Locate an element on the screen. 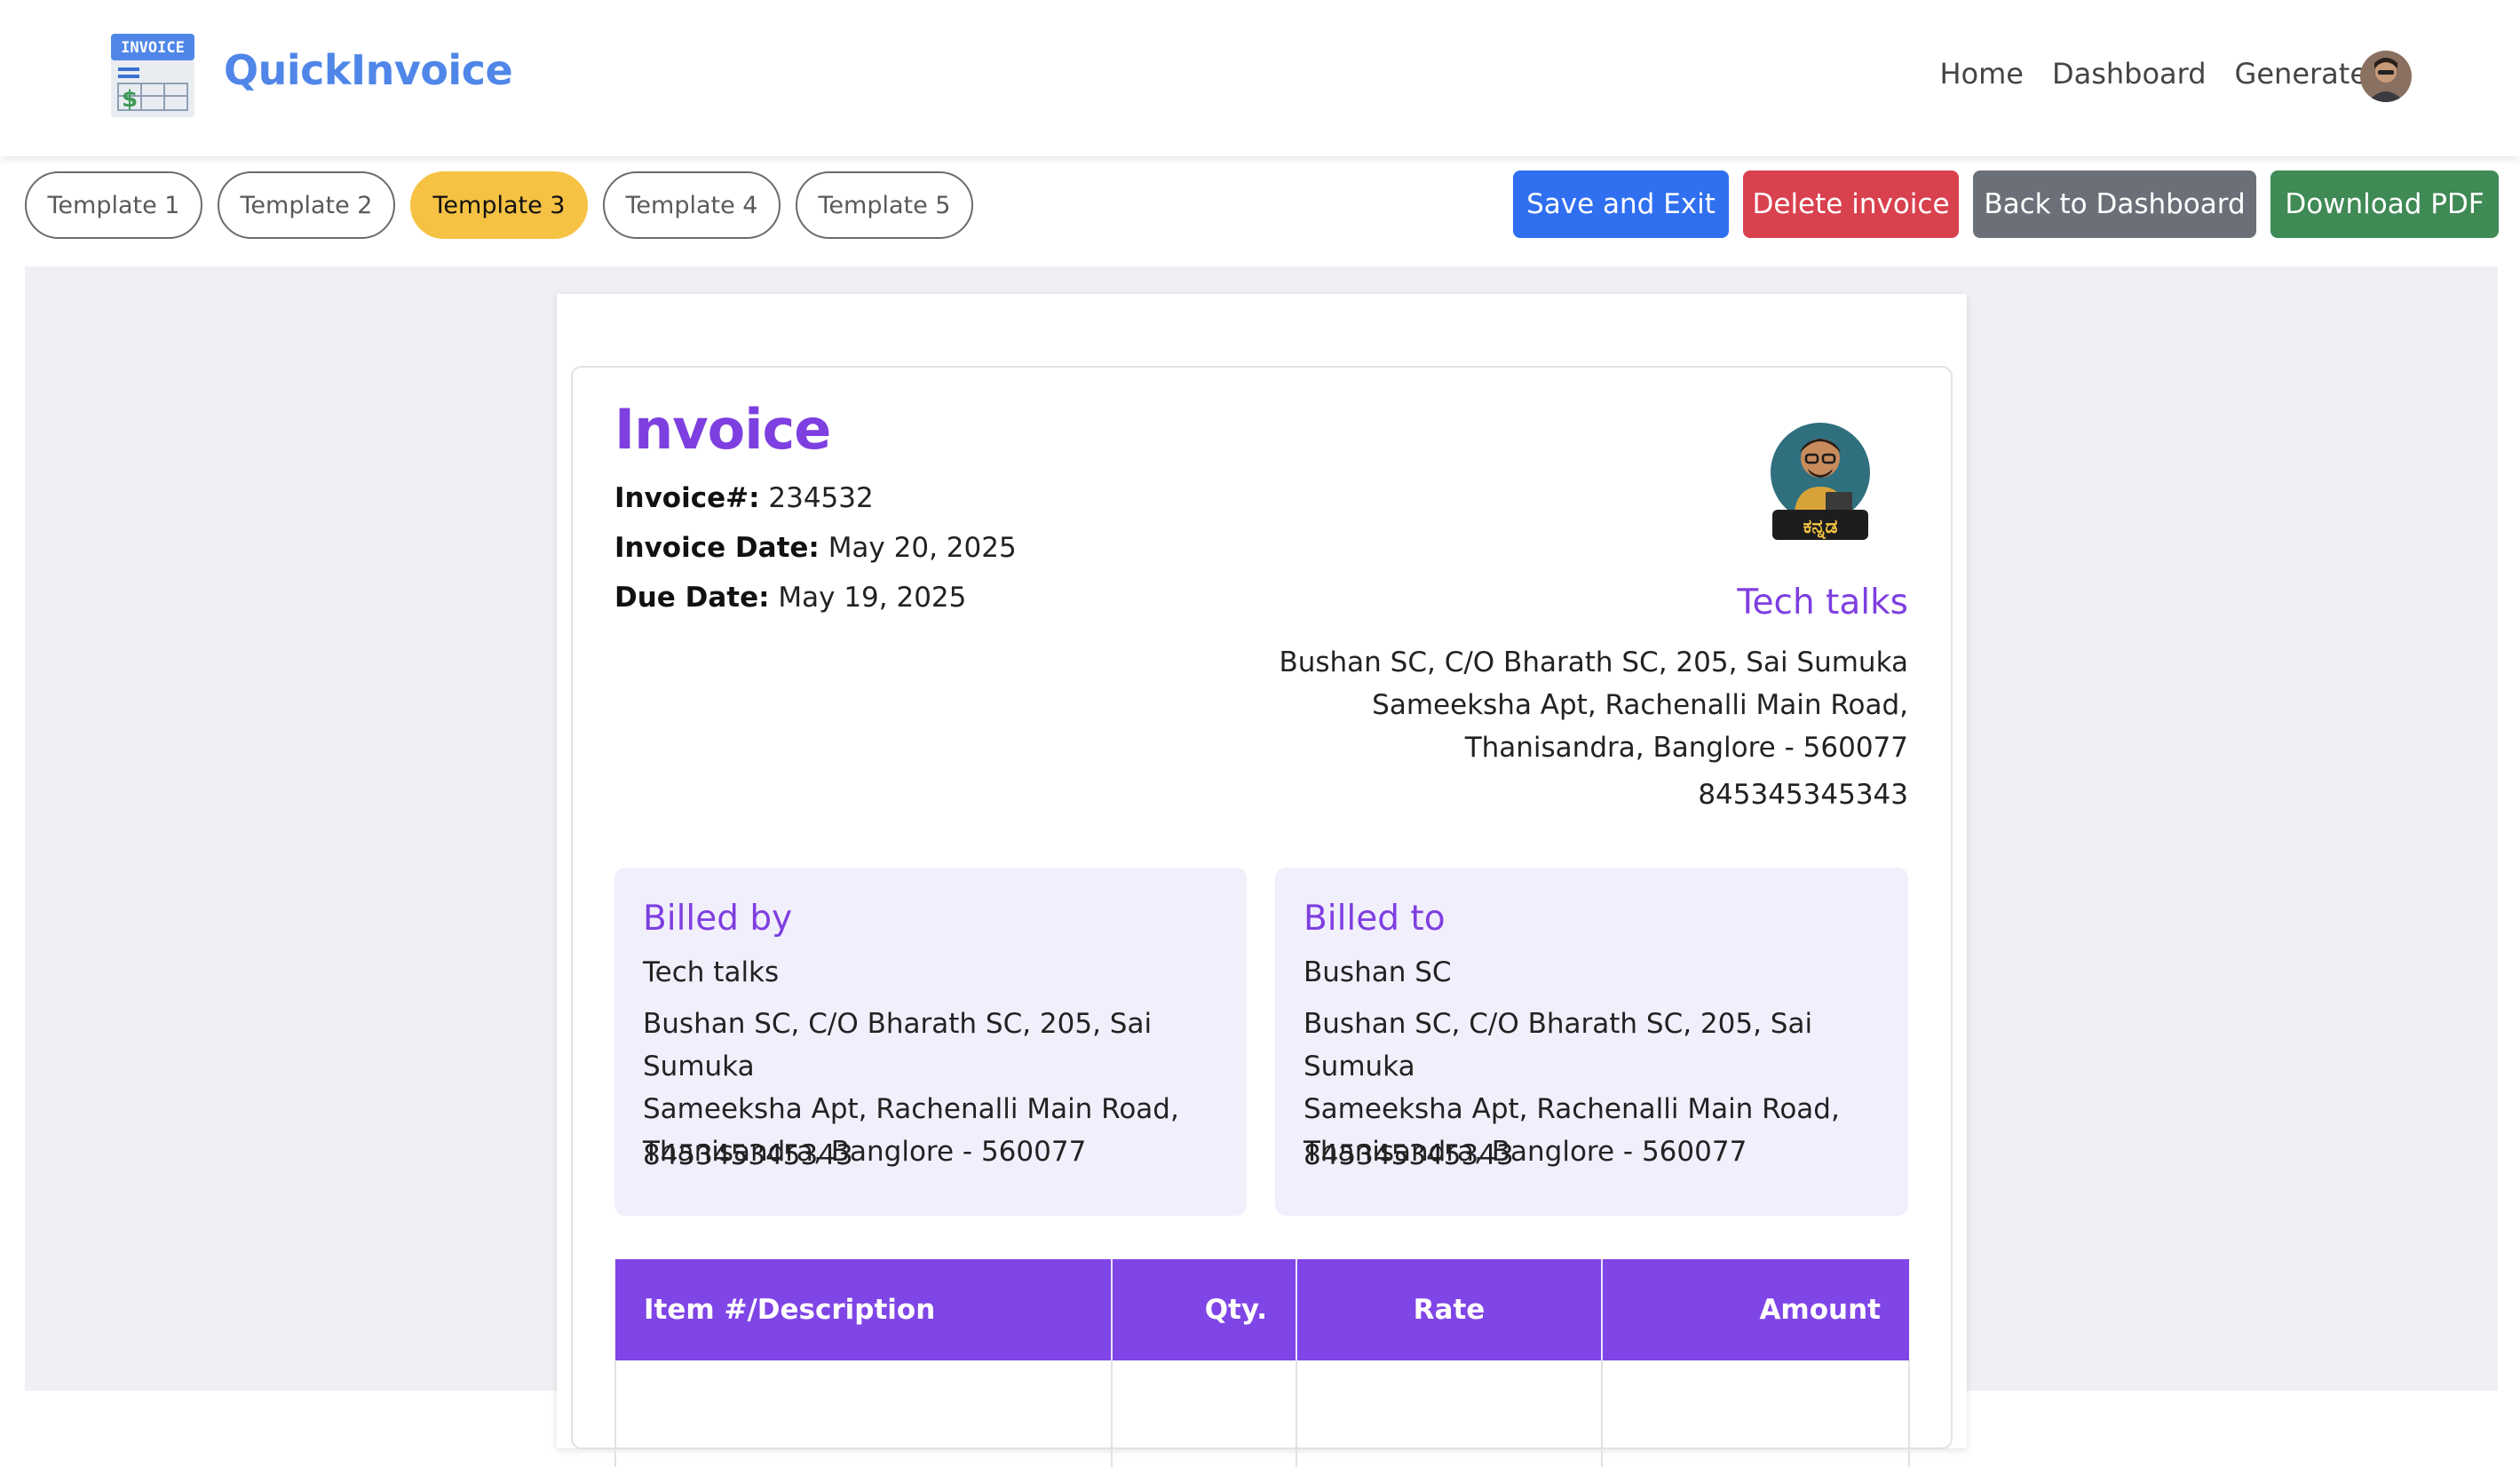 This screenshot has height=1467, width=2520. items-table: Item #/Description Qty. Rate Amount is located at coordinates (1262, 1363).